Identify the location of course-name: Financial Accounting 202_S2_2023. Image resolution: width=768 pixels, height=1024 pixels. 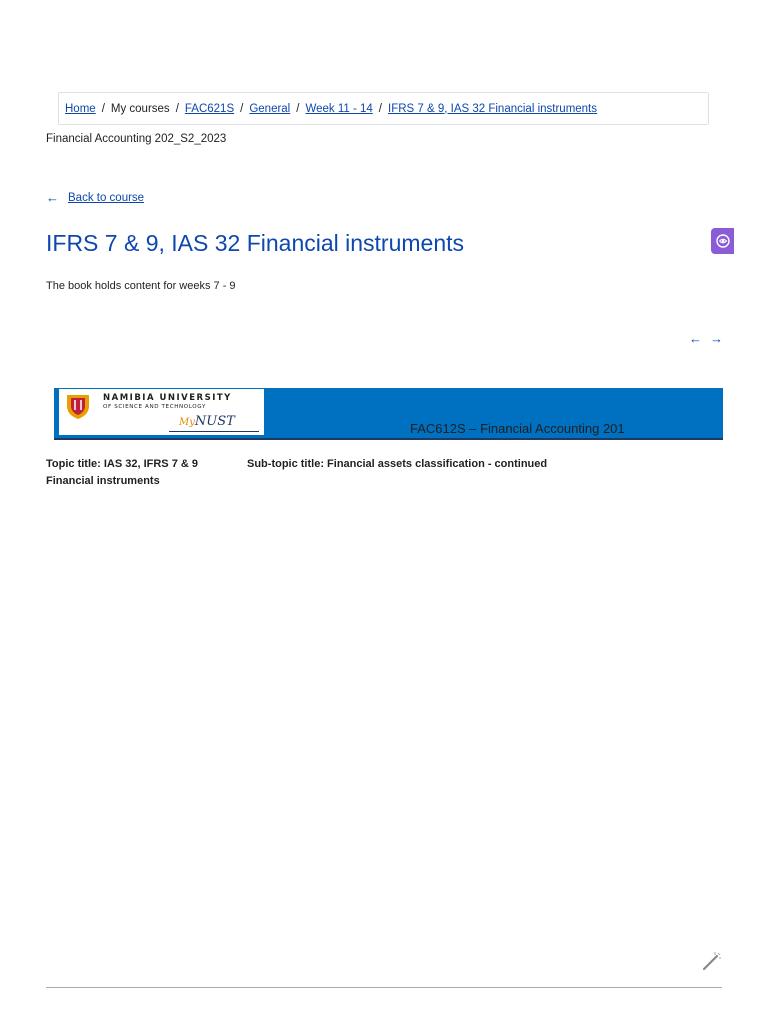
(136, 139).